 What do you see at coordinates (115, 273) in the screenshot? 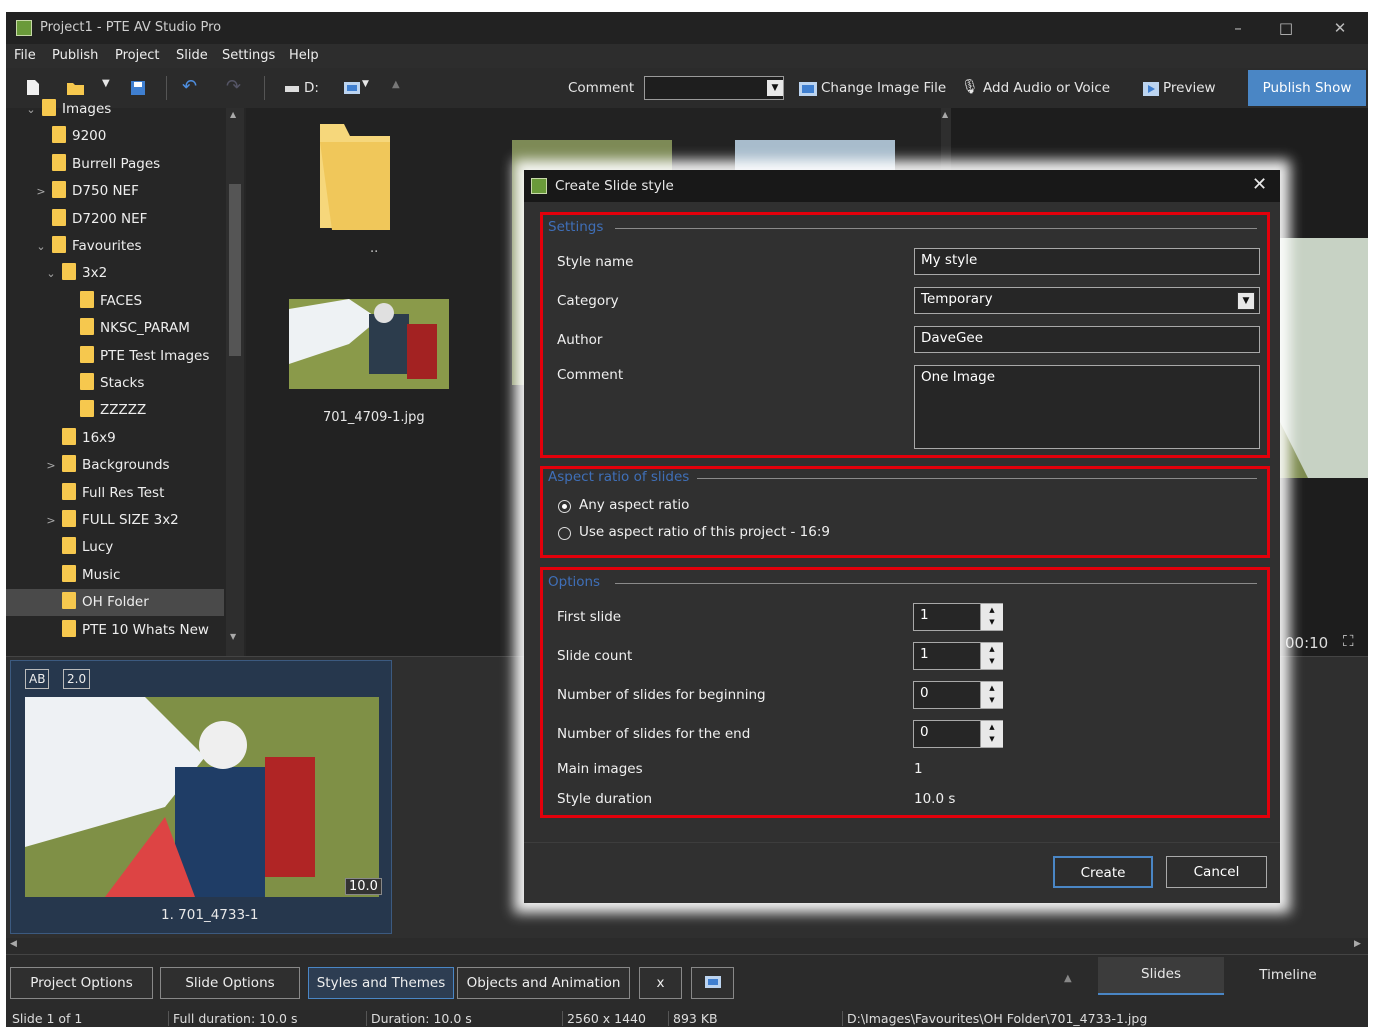
I see `tree-item: ⌄ 3x2` at bounding box center [115, 273].